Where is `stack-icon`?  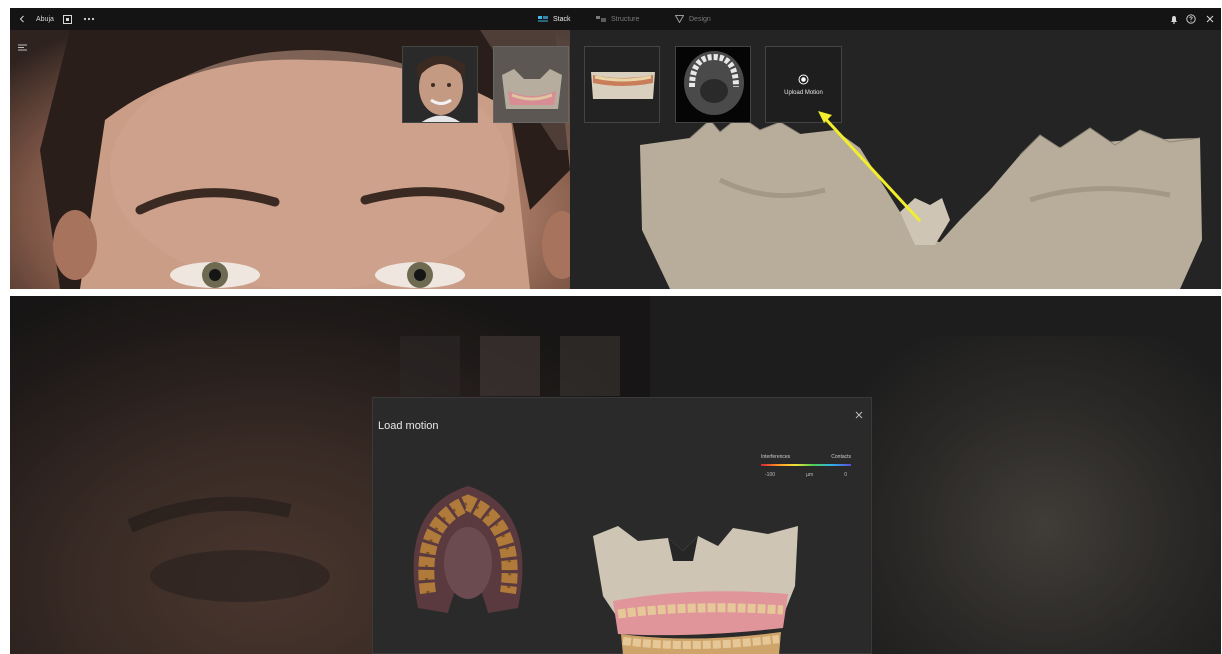
stack-icon is located at coordinates (543, 19).